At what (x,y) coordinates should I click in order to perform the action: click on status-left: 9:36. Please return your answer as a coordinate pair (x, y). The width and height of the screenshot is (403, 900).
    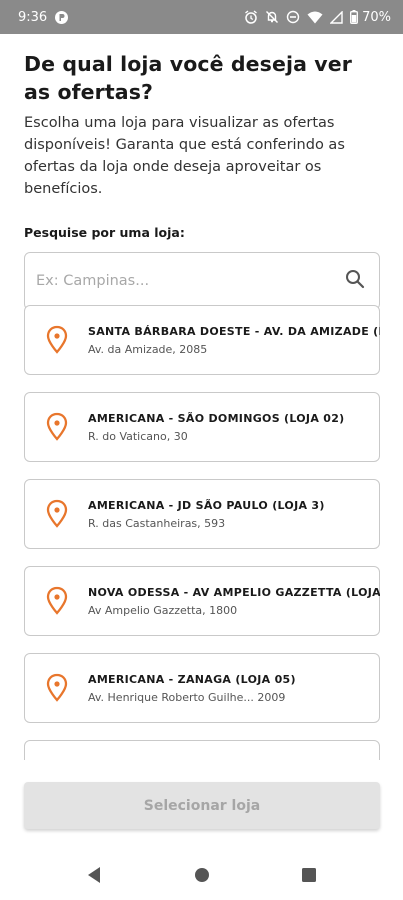
    Looking at the image, I should click on (43, 17).